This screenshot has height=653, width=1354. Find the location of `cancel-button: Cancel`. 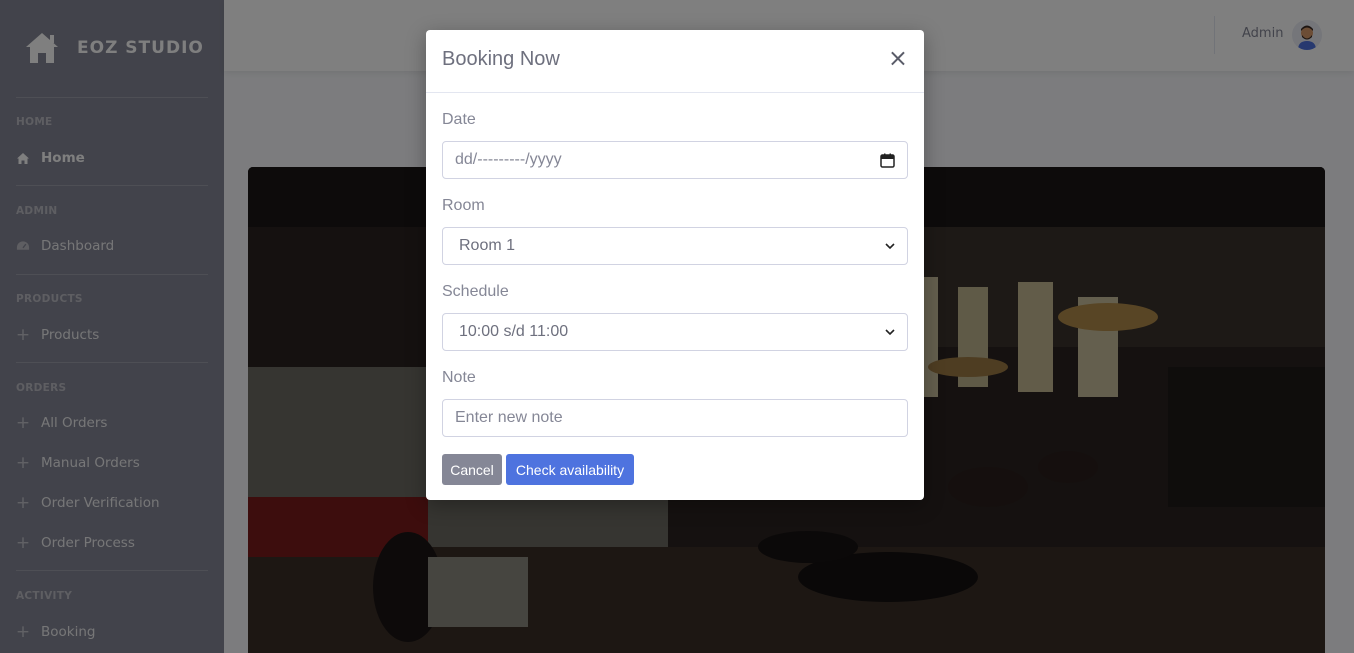

cancel-button: Cancel is located at coordinates (472, 469).